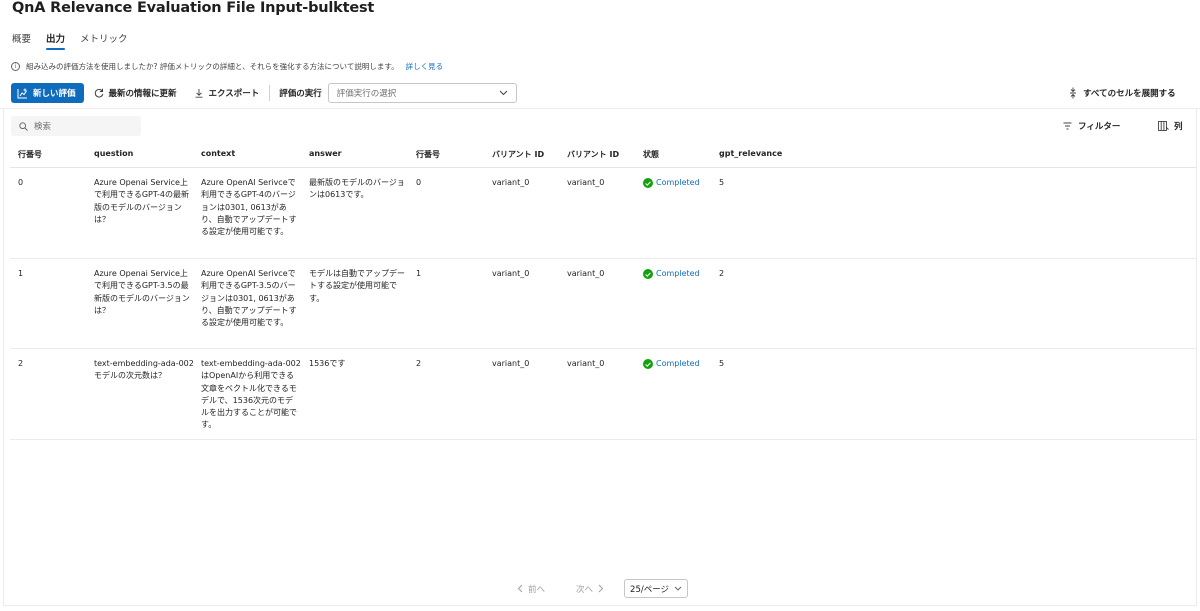 The width and height of the screenshot is (1200, 611). Describe the element at coordinates (21, 40) in the screenshot. I see `tab-overview: 概要` at that location.